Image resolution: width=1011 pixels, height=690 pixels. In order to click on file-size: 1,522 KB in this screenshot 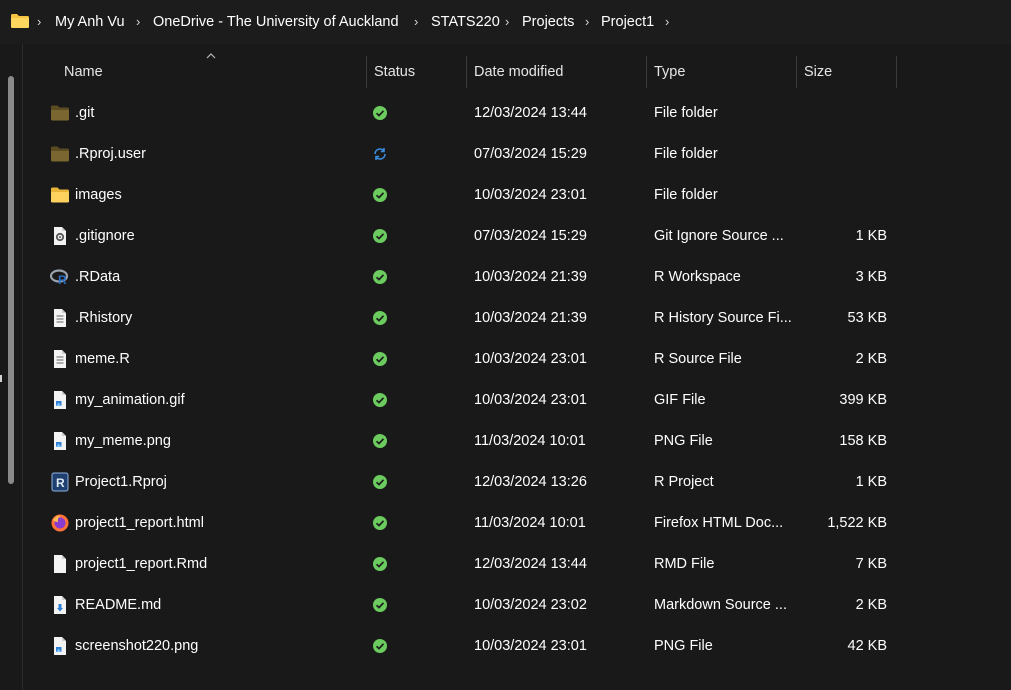, I will do `click(857, 523)`.